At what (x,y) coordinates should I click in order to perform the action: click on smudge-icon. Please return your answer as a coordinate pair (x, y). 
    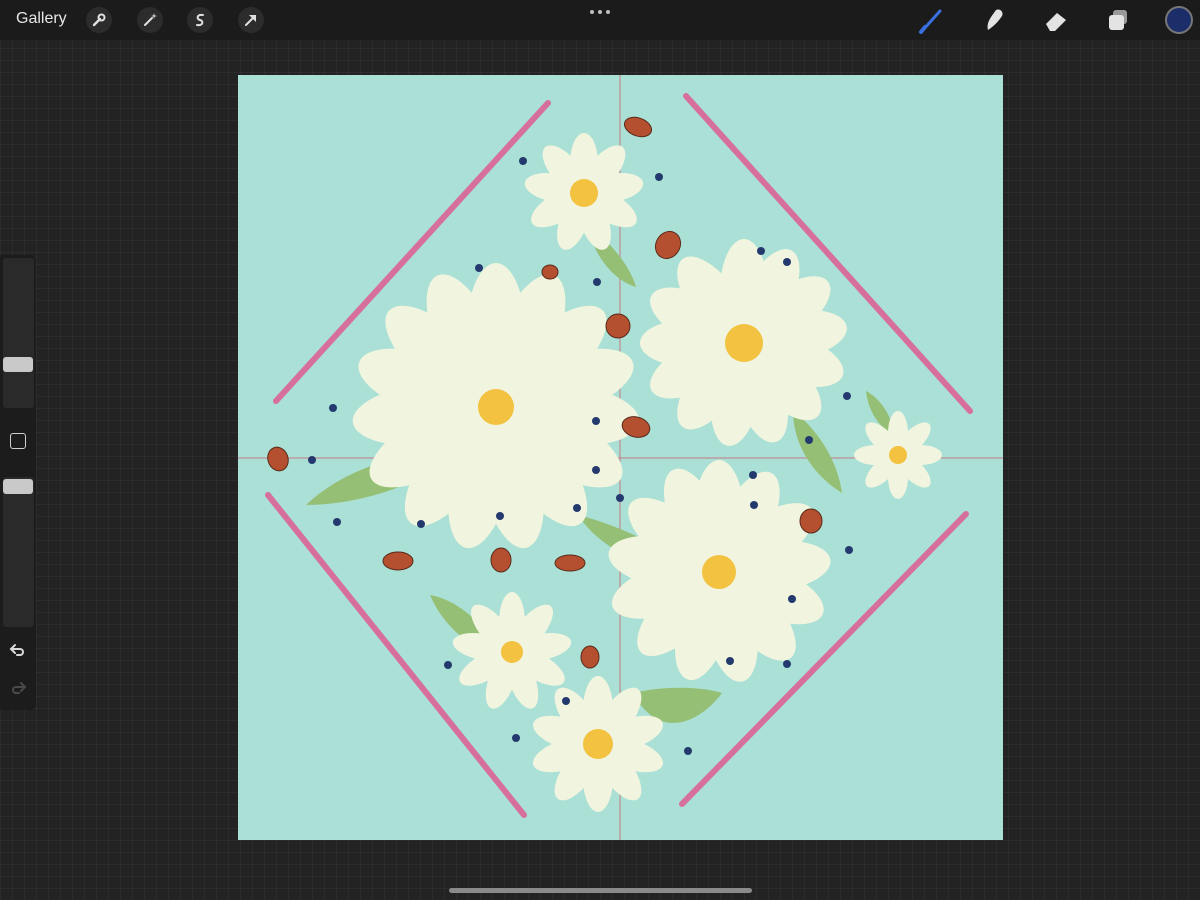
    Looking at the image, I should click on (994, 20).